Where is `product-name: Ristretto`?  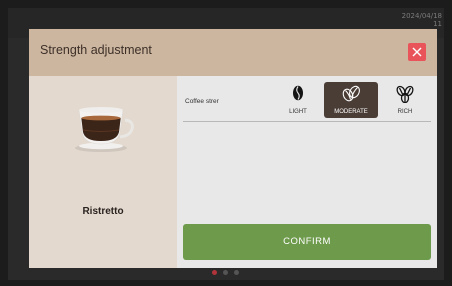 product-name: Ristretto is located at coordinates (103, 211).